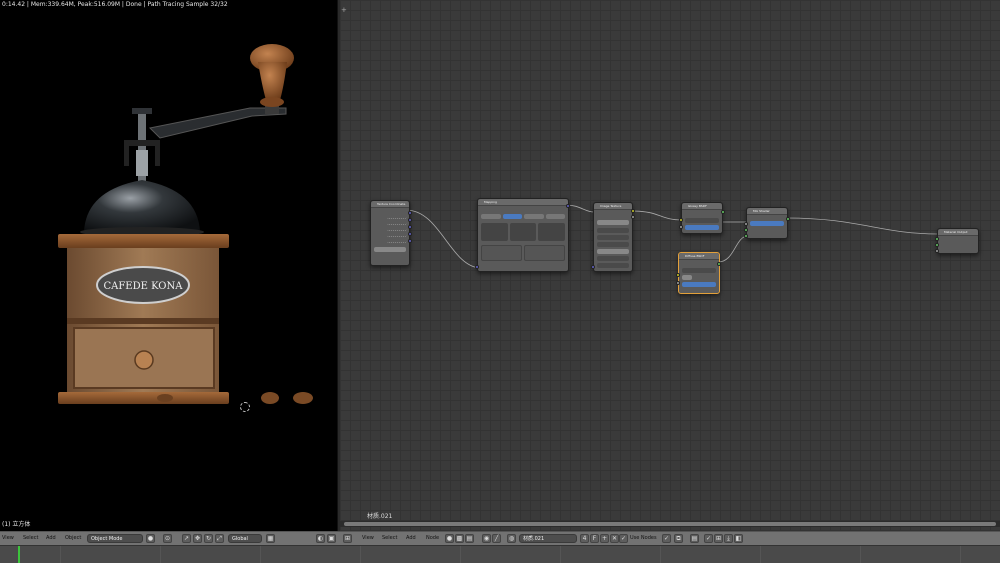 The height and width of the screenshot is (563, 1000). What do you see at coordinates (614, 538) in the screenshot?
I see `unlink-icon: ✕` at bounding box center [614, 538].